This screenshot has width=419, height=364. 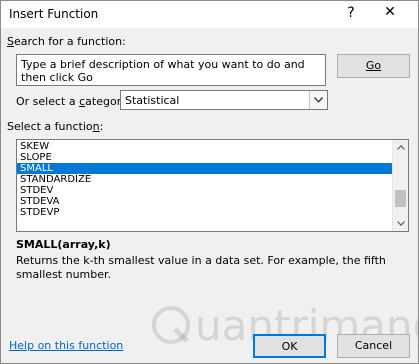 What do you see at coordinates (373, 66) in the screenshot?
I see `go-button: Go` at bounding box center [373, 66].